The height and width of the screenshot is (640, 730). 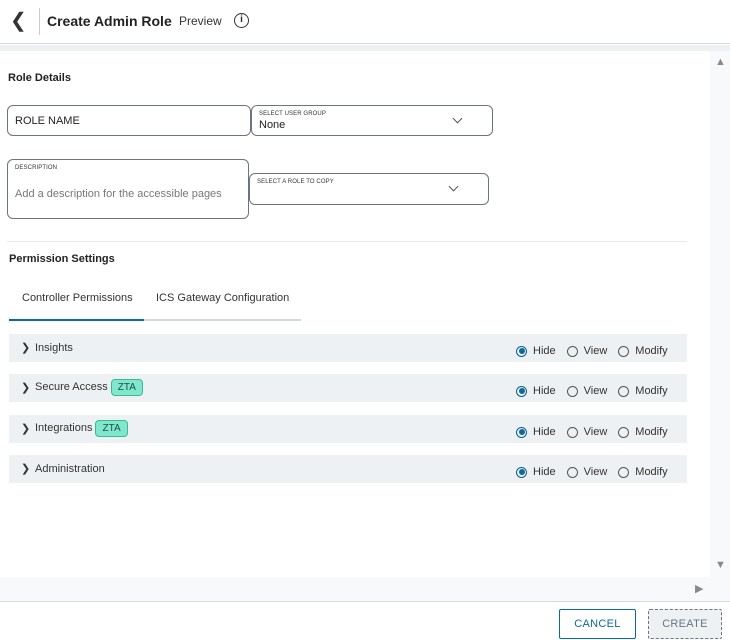 I want to click on scroll-right-icon: ▶, so click(x=699, y=588).